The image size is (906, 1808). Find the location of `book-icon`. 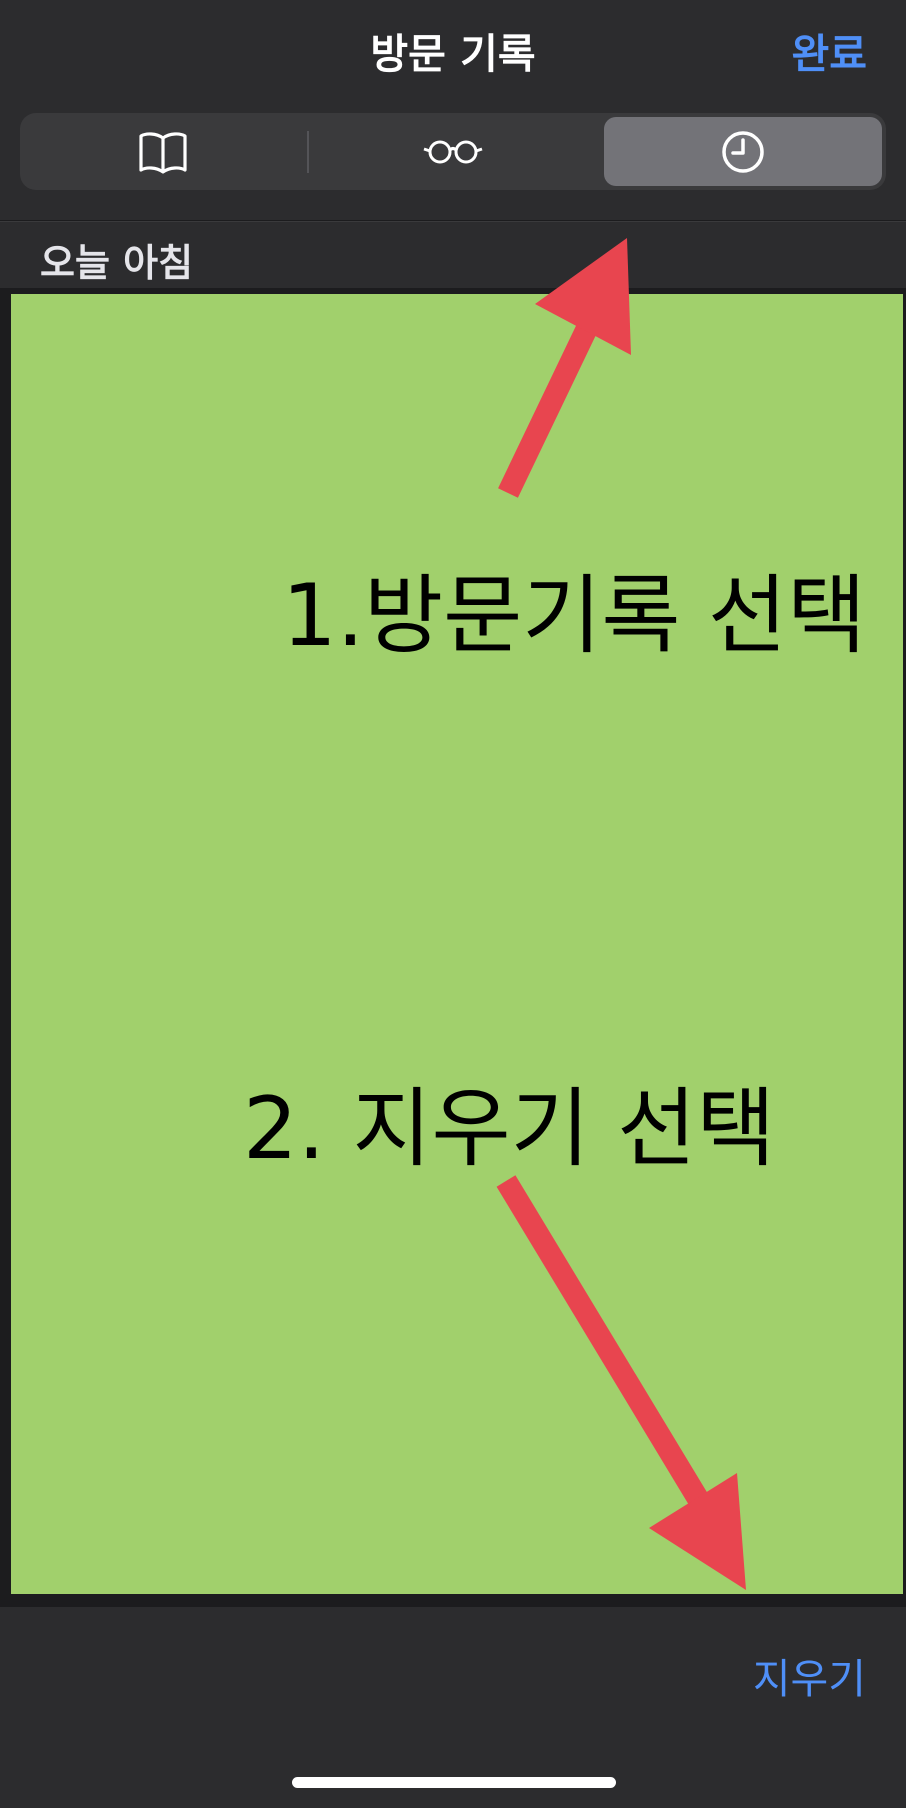

book-icon is located at coordinates (163, 152).